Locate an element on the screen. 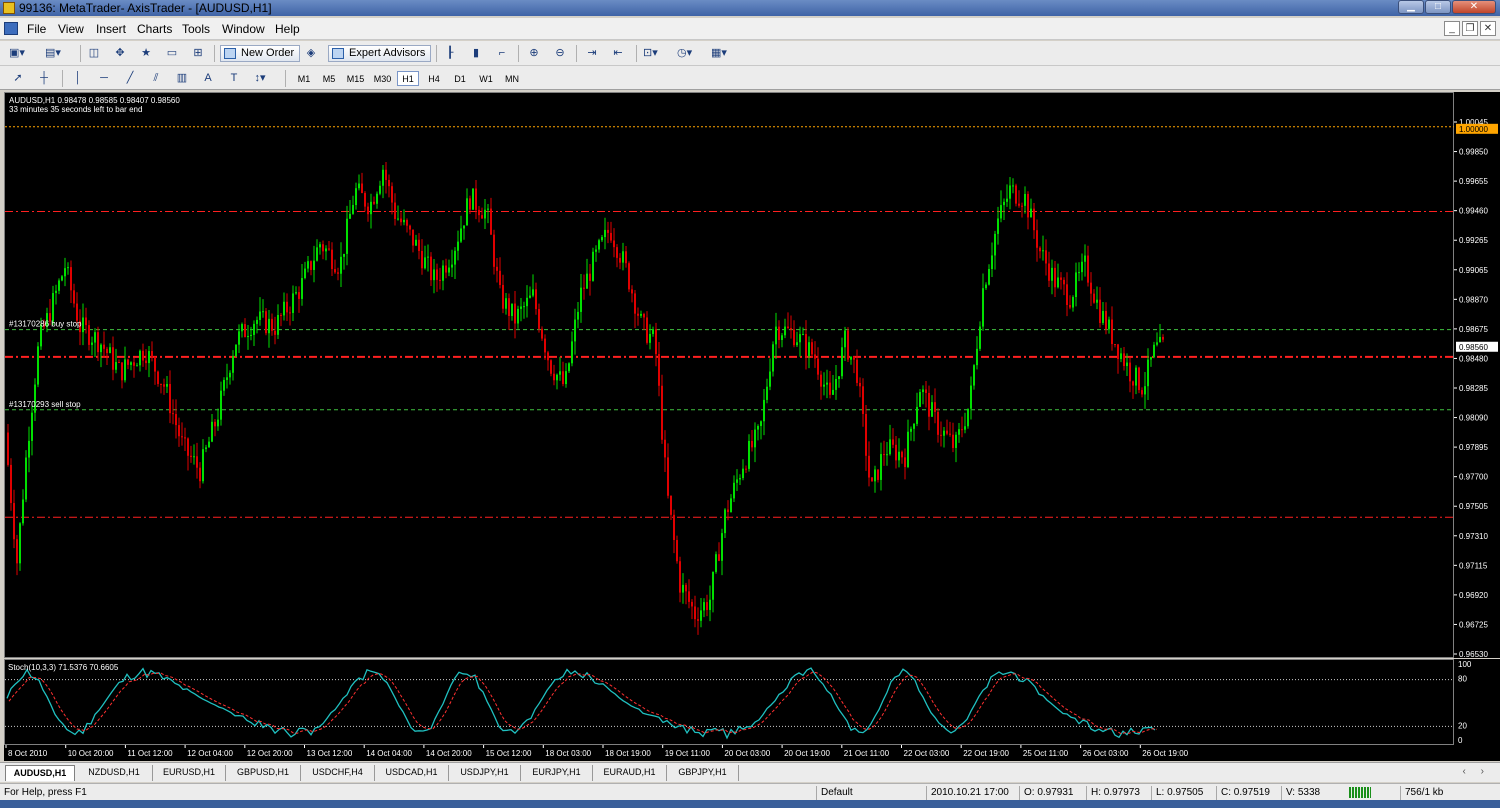 The height and width of the screenshot is (808, 1500). text-tool-button: A is located at coordinates (208, 78).